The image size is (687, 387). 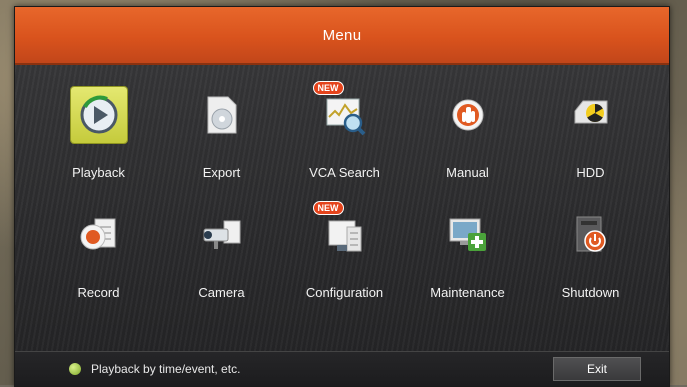 What do you see at coordinates (342, 232) in the screenshot?
I see `configuration-icon: NEW` at bounding box center [342, 232].